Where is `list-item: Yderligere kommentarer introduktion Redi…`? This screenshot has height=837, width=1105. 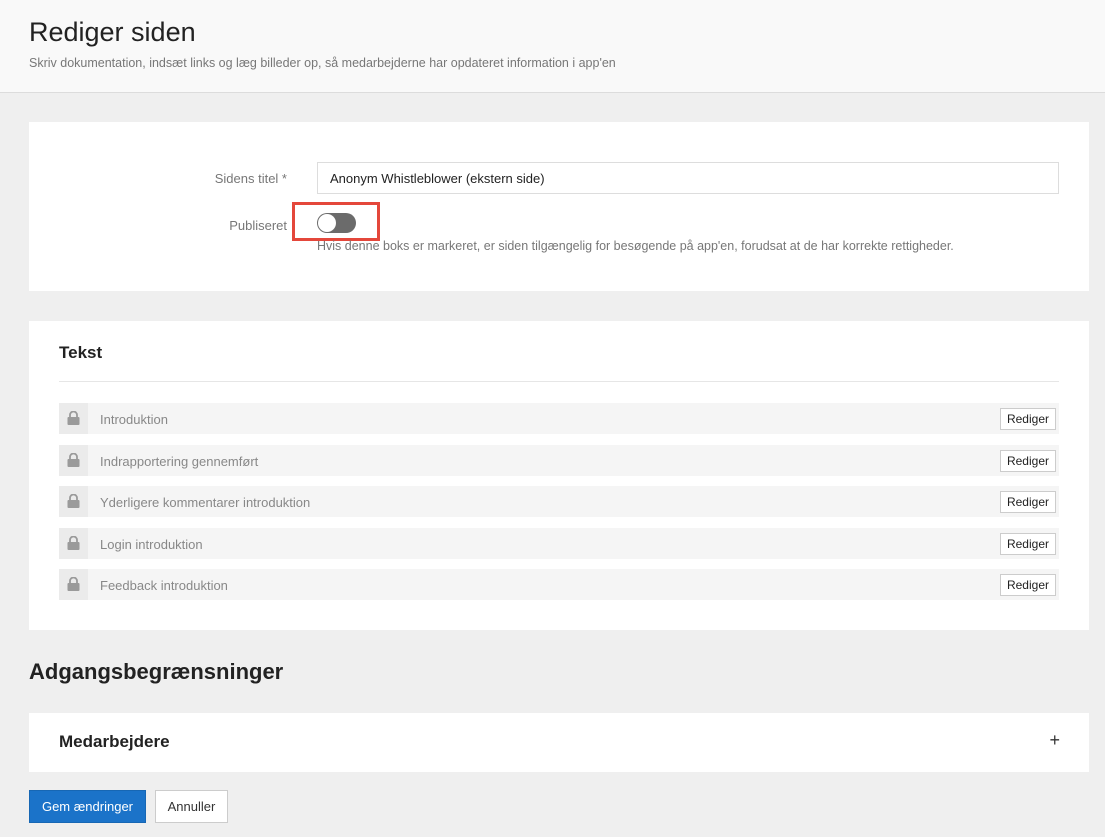
list-item: Yderligere kommentarer introduktion Redi… is located at coordinates (559, 501).